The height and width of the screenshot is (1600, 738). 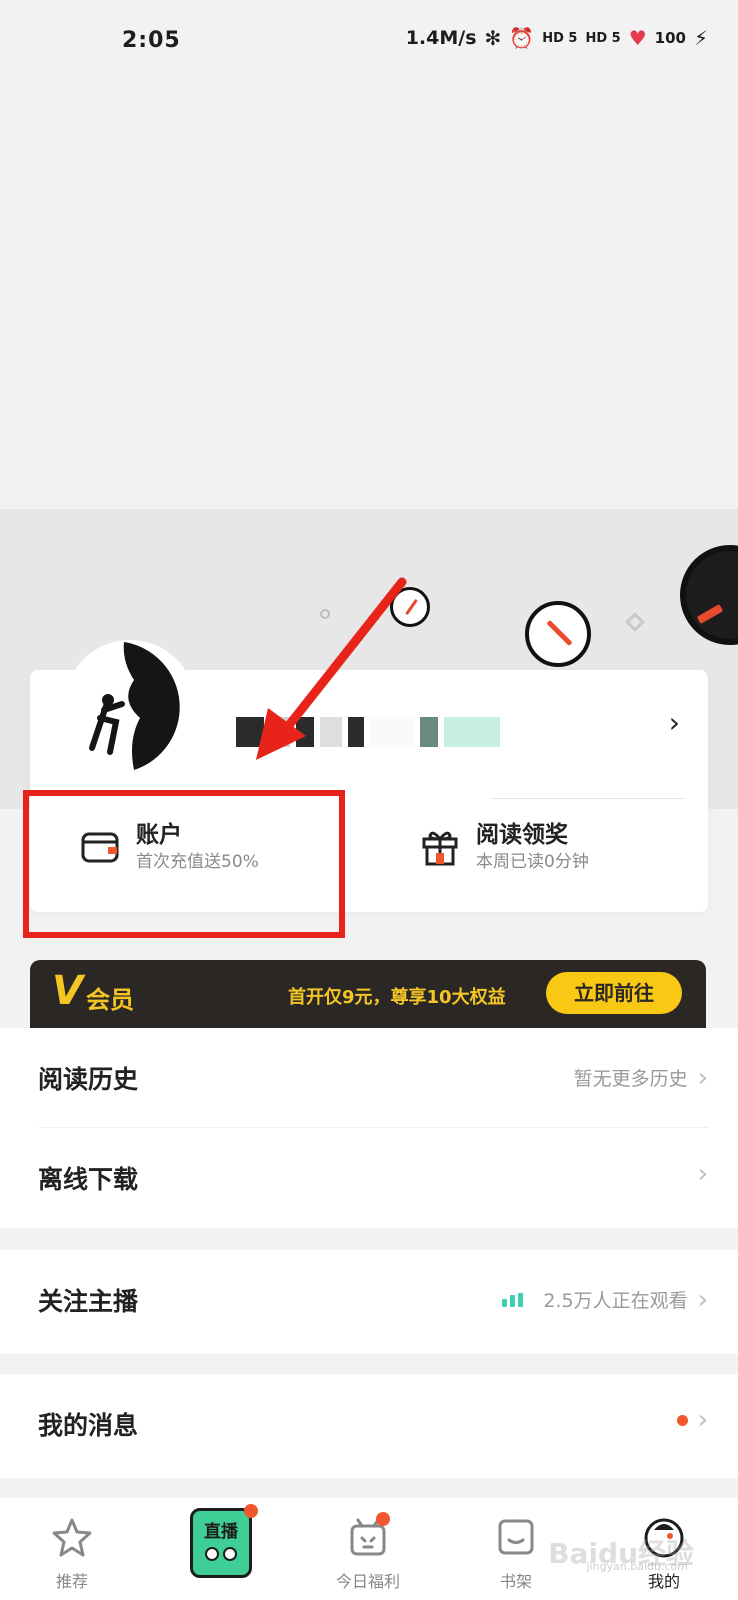 What do you see at coordinates (522, 38) in the screenshot?
I see `alarm-icon: ⏰` at bounding box center [522, 38].